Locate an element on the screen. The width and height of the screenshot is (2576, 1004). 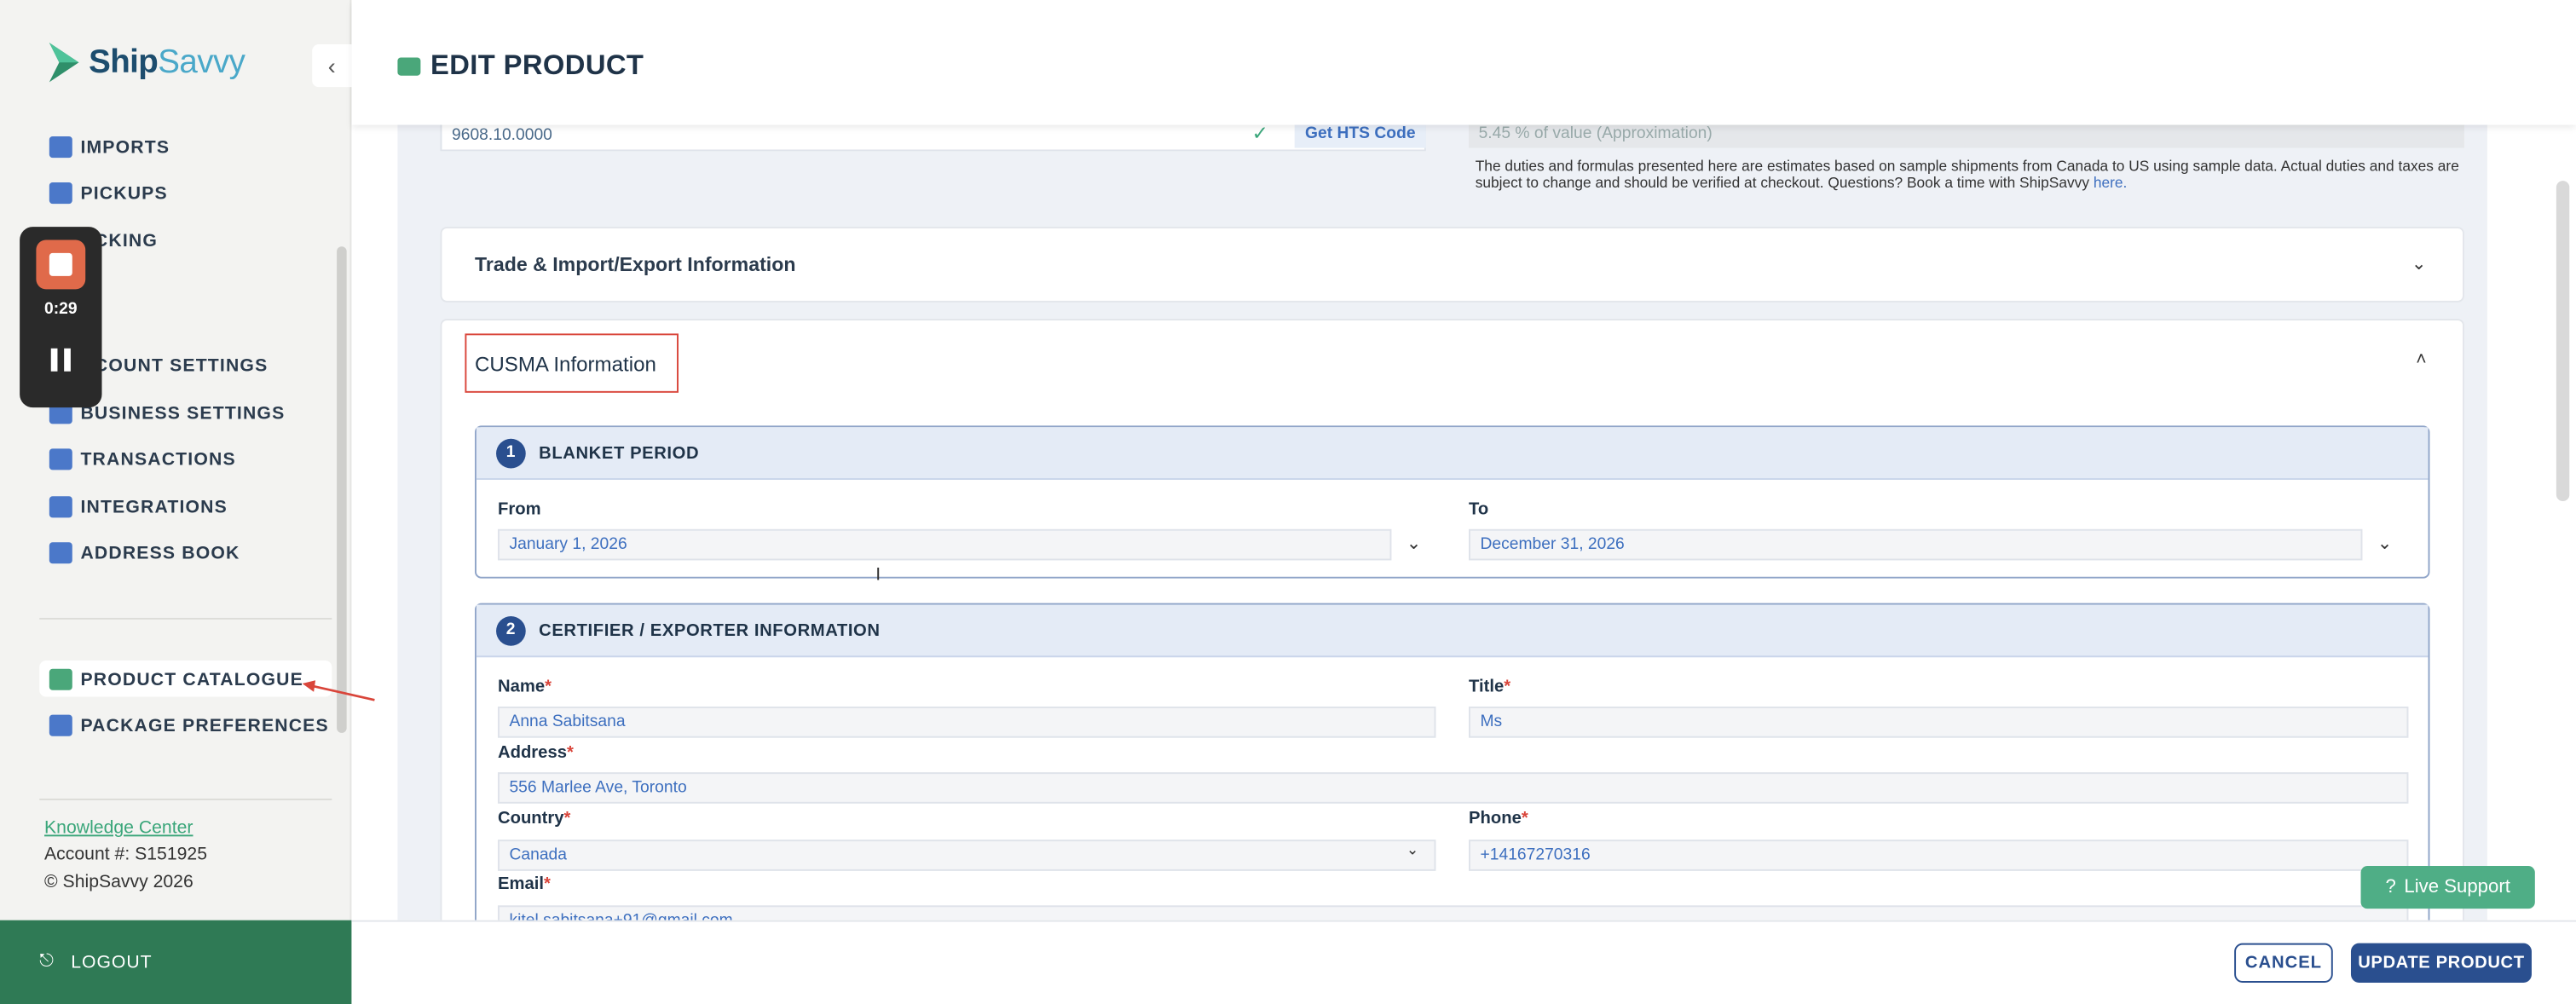
page-title: EDIT PRODUCT is located at coordinates (520, 66).